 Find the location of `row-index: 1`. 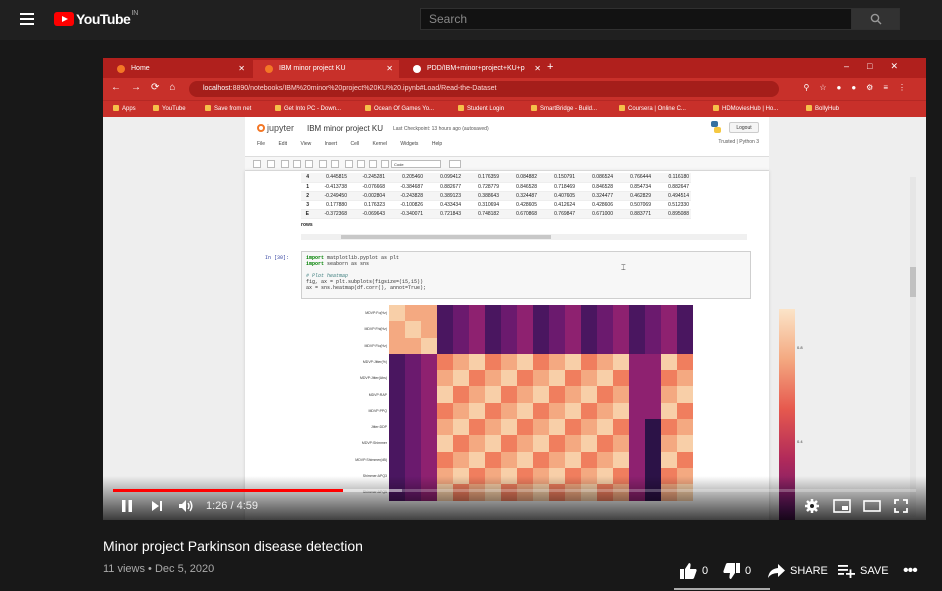

row-index: 1 is located at coordinates (306, 187).